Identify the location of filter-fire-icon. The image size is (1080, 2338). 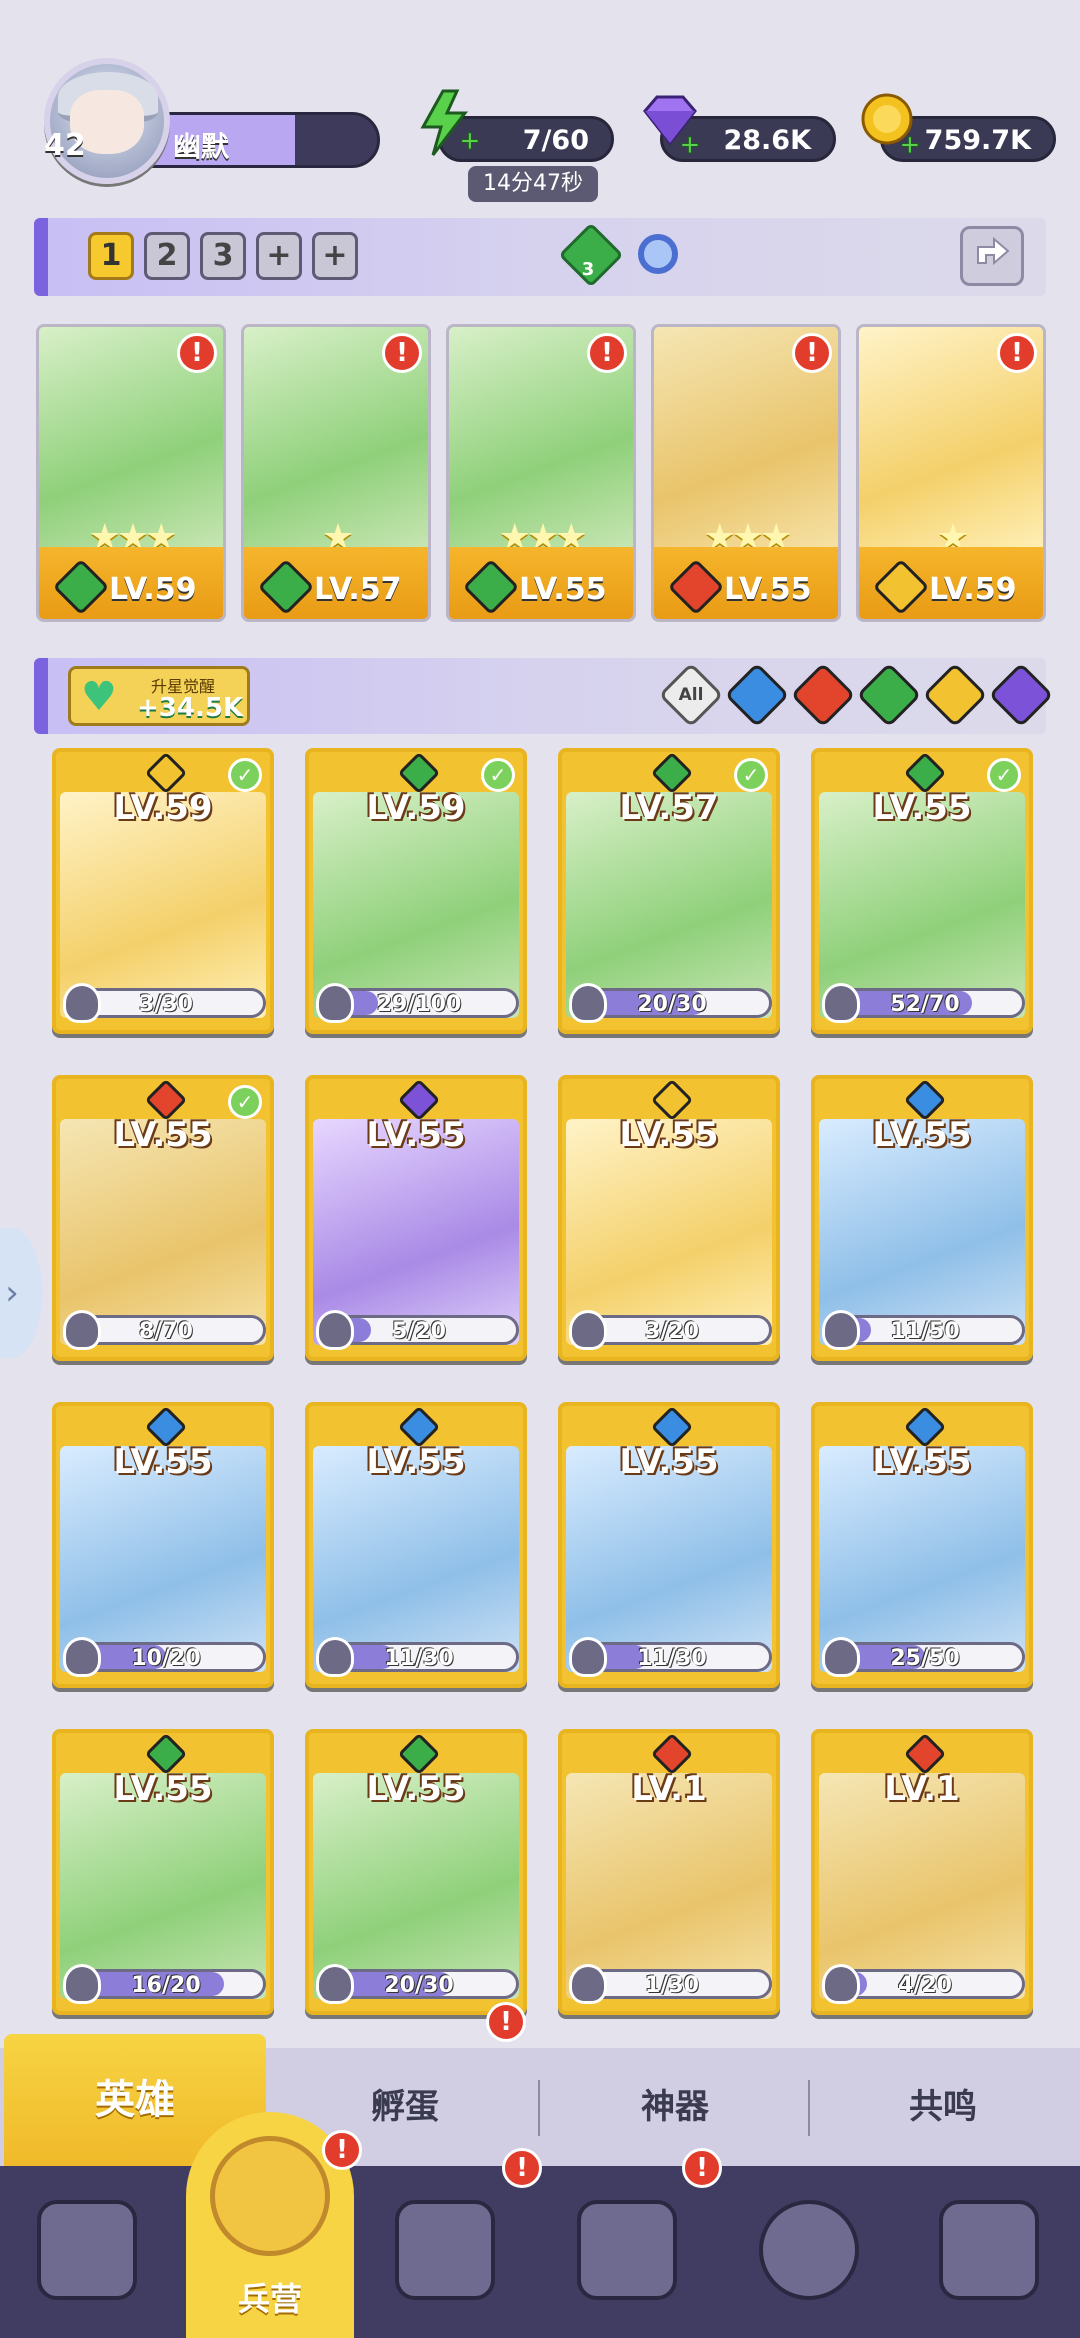
(823, 695).